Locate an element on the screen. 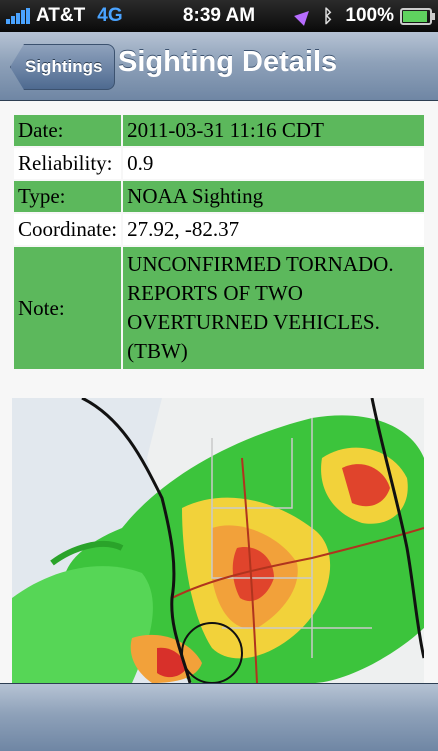  table-row-coordinate: Coordinate: 27.92, -82.37 is located at coordinates (219, 229).